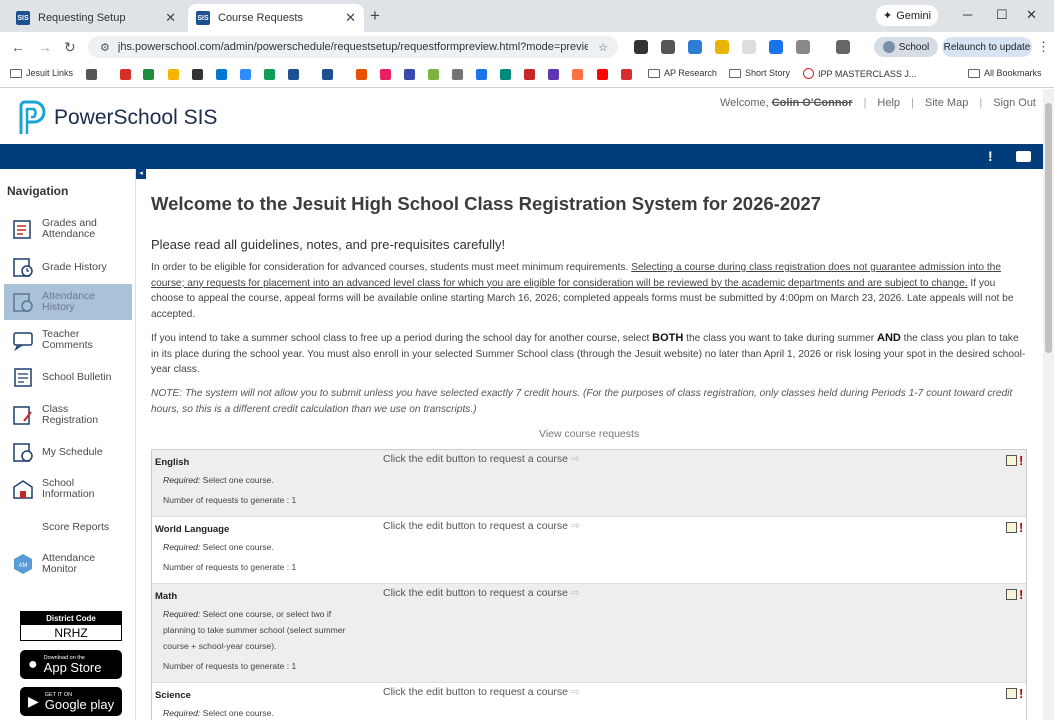  I want to click on page-scrollbar, so click(1048, 404).